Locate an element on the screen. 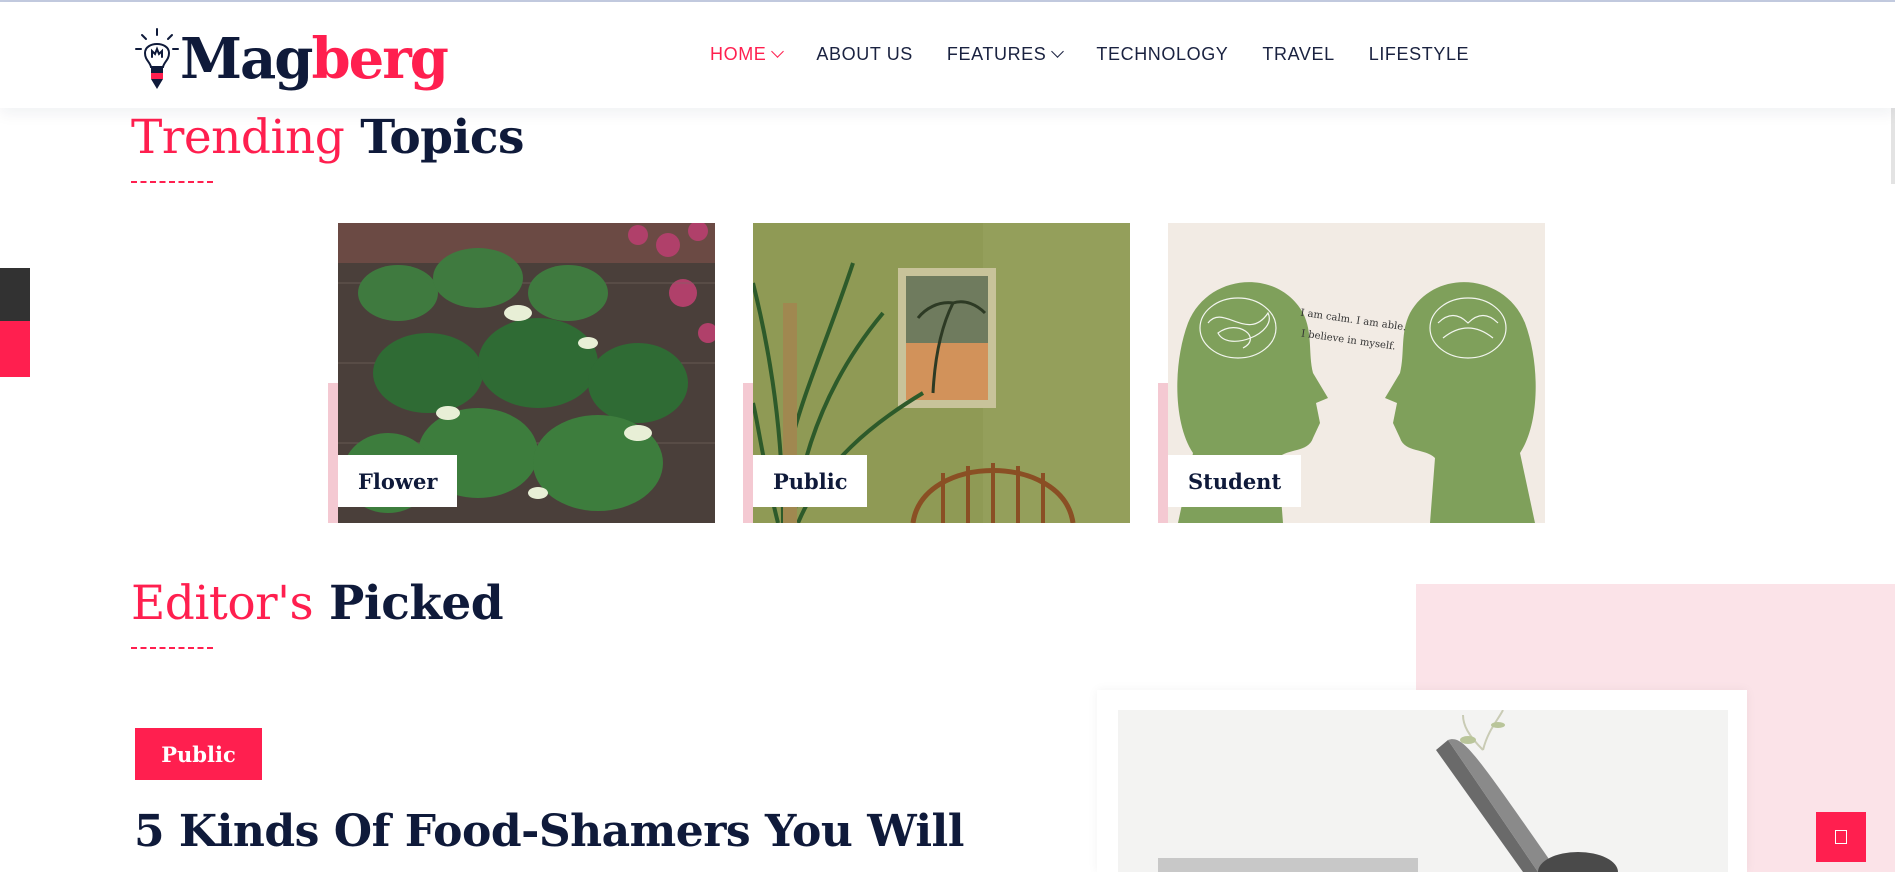 This screenshot has width=1895, height=872. title-highlight: Trending is located at coordinates (238, 137).